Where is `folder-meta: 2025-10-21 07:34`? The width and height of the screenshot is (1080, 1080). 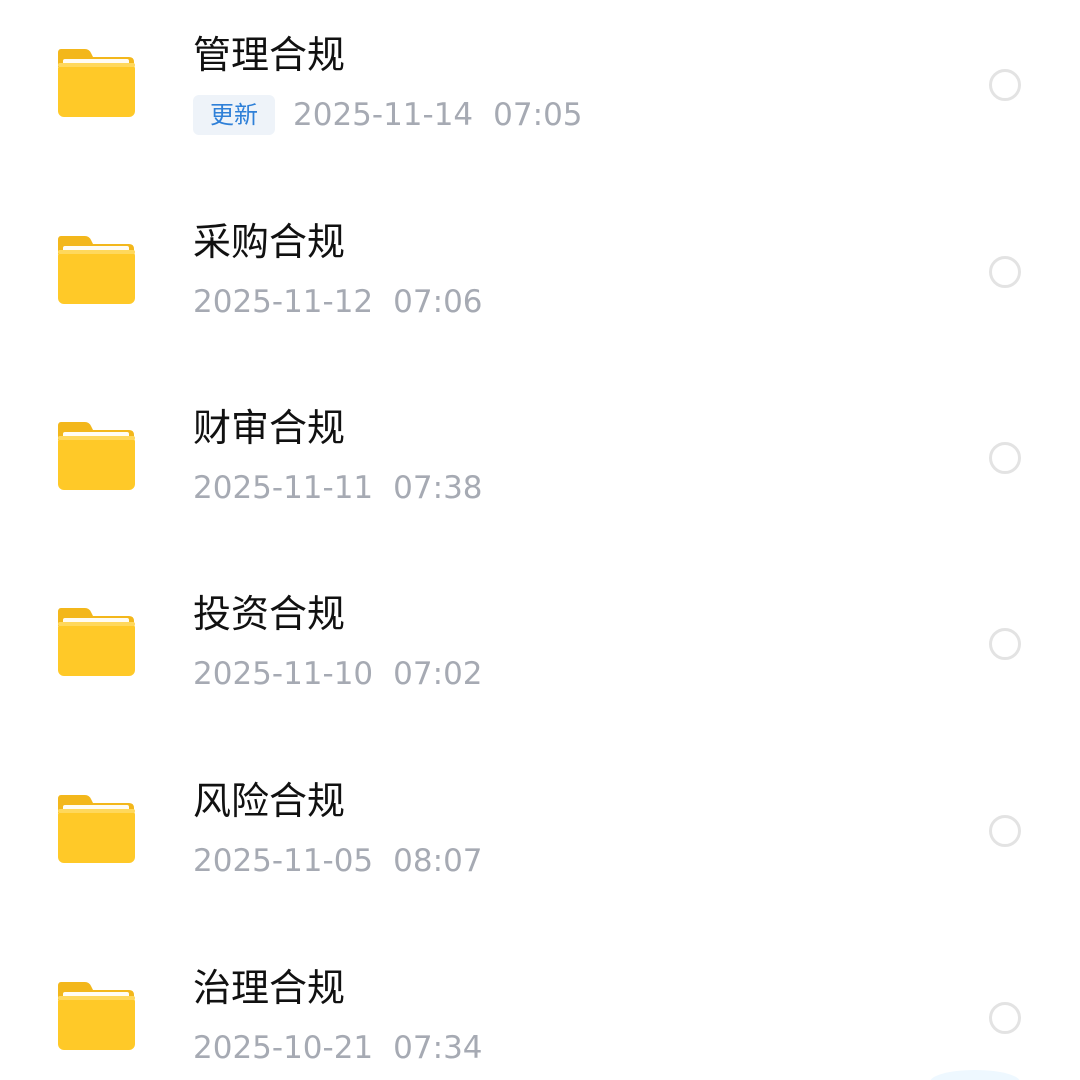
folder-meta: 2025-10-21 07:34 is located at coordinates (338, 1048).